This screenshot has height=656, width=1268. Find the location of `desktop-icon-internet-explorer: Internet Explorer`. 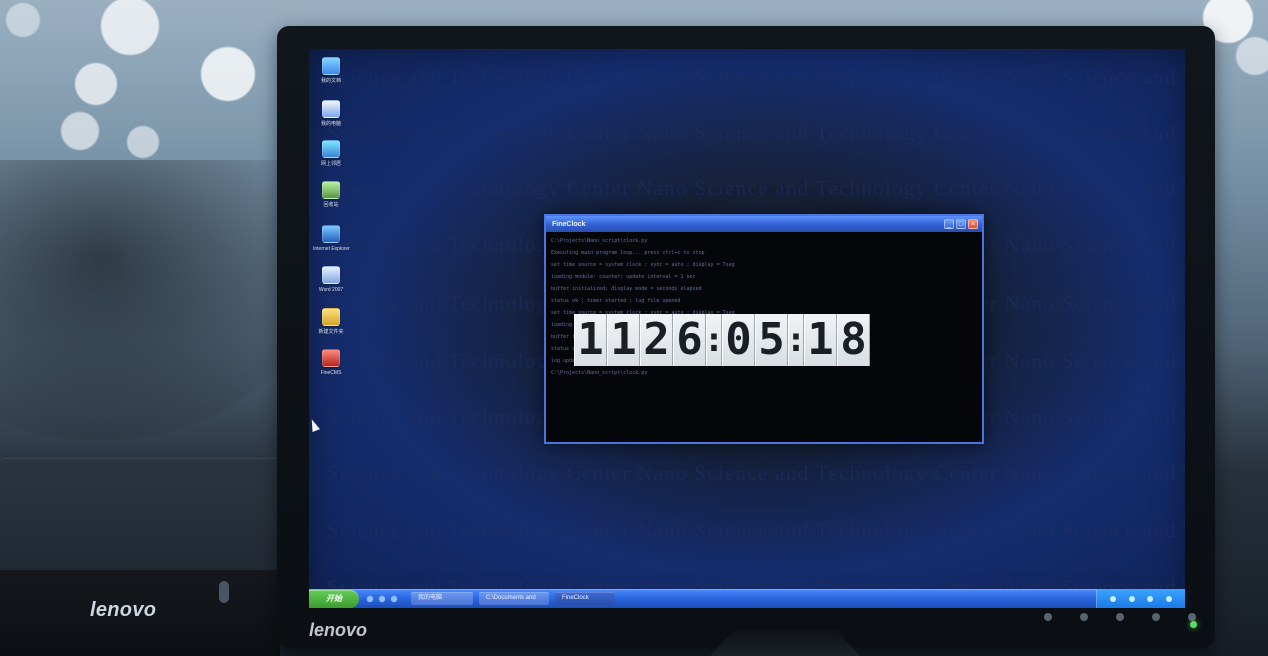

desktop-icon-internet-explorer: Internet Explorer is located at coordinates (331, 238).